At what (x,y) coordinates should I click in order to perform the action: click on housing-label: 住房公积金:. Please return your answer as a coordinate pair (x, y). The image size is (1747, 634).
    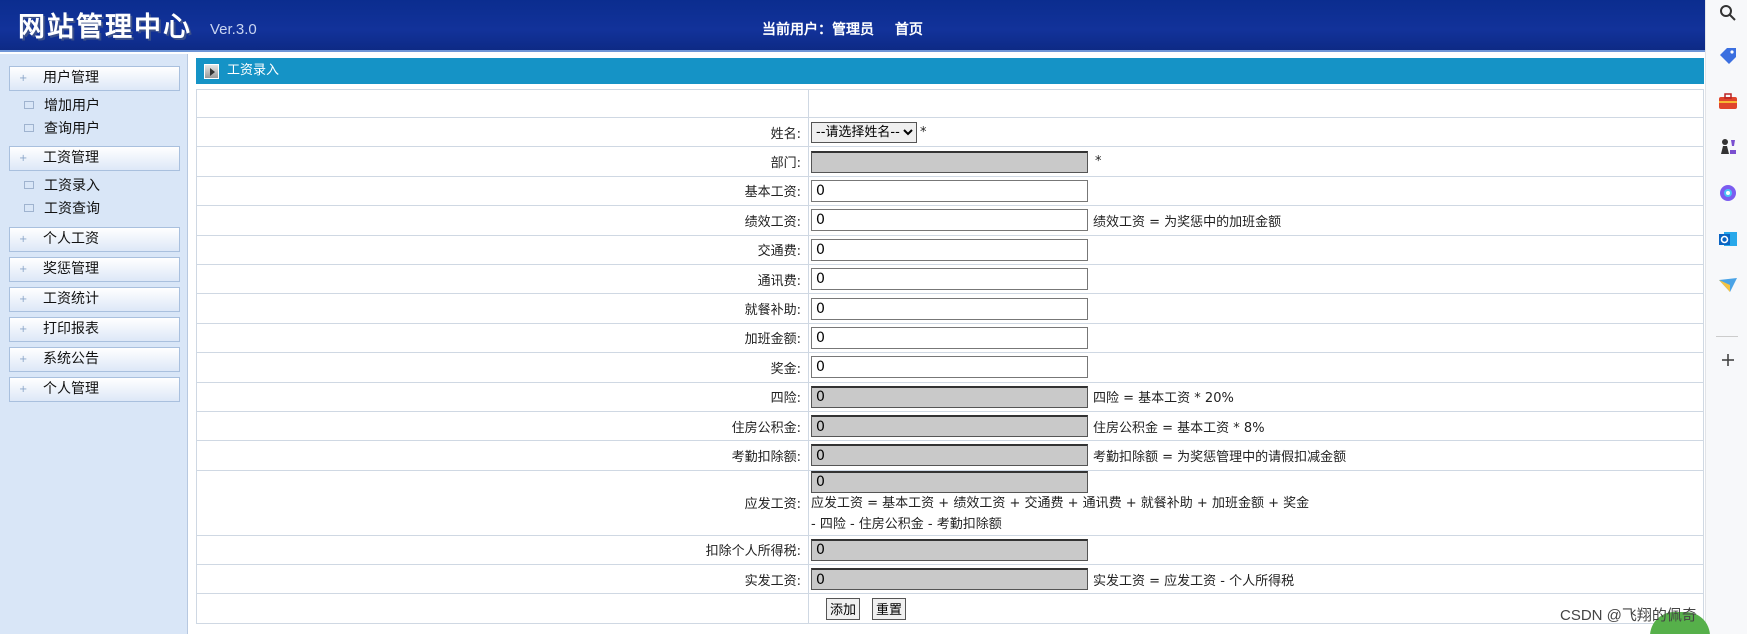
    Looking at the image, I should click on (502, 426).